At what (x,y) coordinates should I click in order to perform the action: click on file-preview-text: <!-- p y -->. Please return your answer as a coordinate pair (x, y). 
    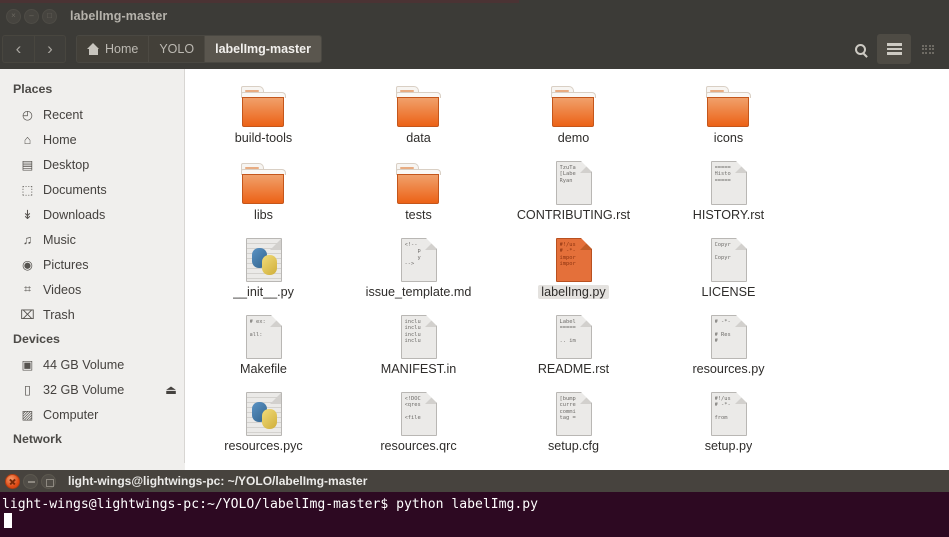
    Looking at the image, I should click on (412, 255).